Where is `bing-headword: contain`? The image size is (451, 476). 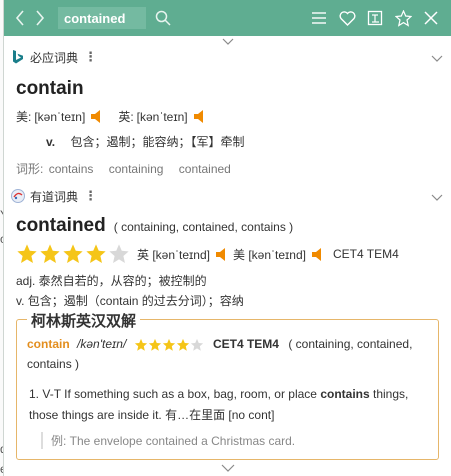 bing-headword: contain is located at coordinates (50, 88).